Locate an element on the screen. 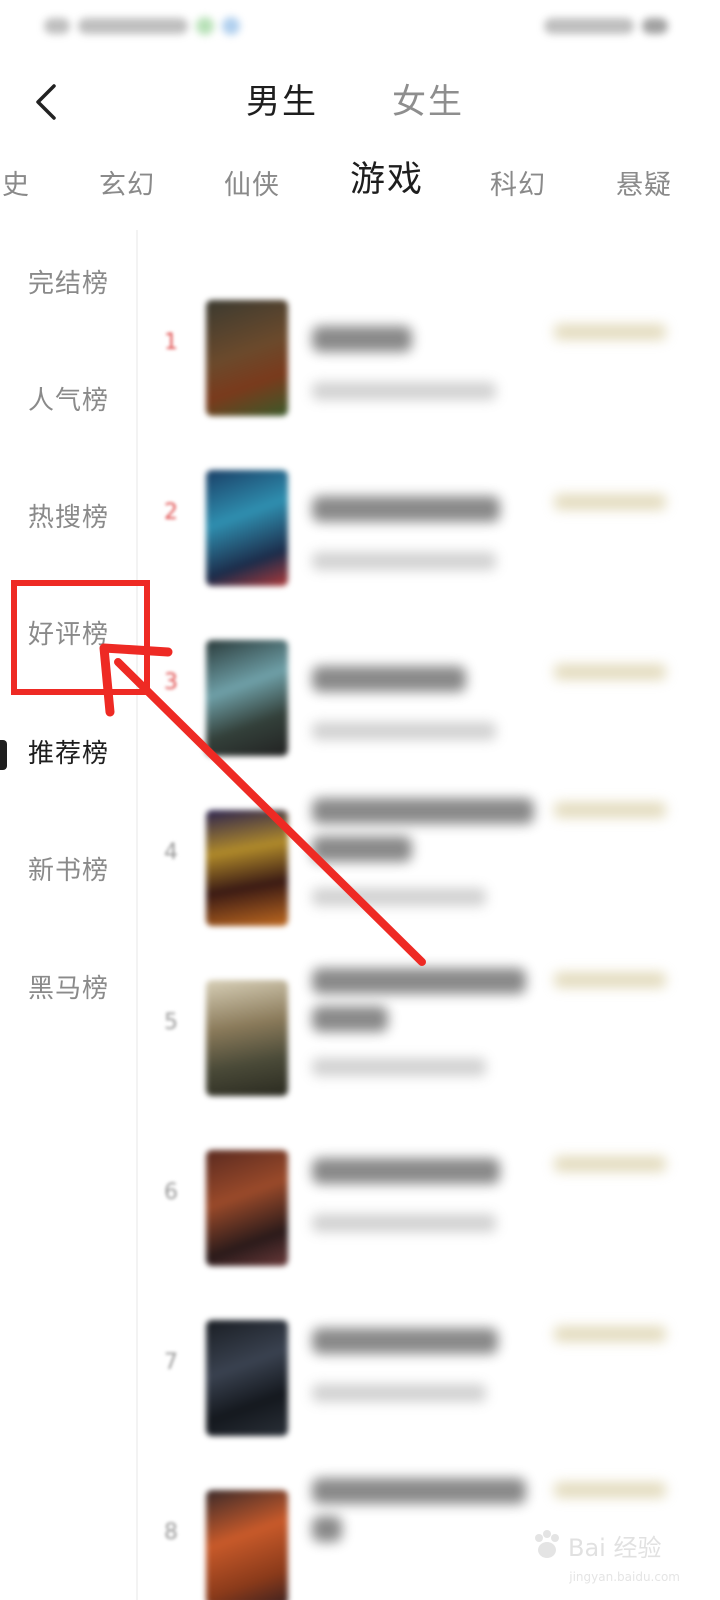  sidebar-item-hot-search: 热搜榜 is located at coordinates (68, 518).